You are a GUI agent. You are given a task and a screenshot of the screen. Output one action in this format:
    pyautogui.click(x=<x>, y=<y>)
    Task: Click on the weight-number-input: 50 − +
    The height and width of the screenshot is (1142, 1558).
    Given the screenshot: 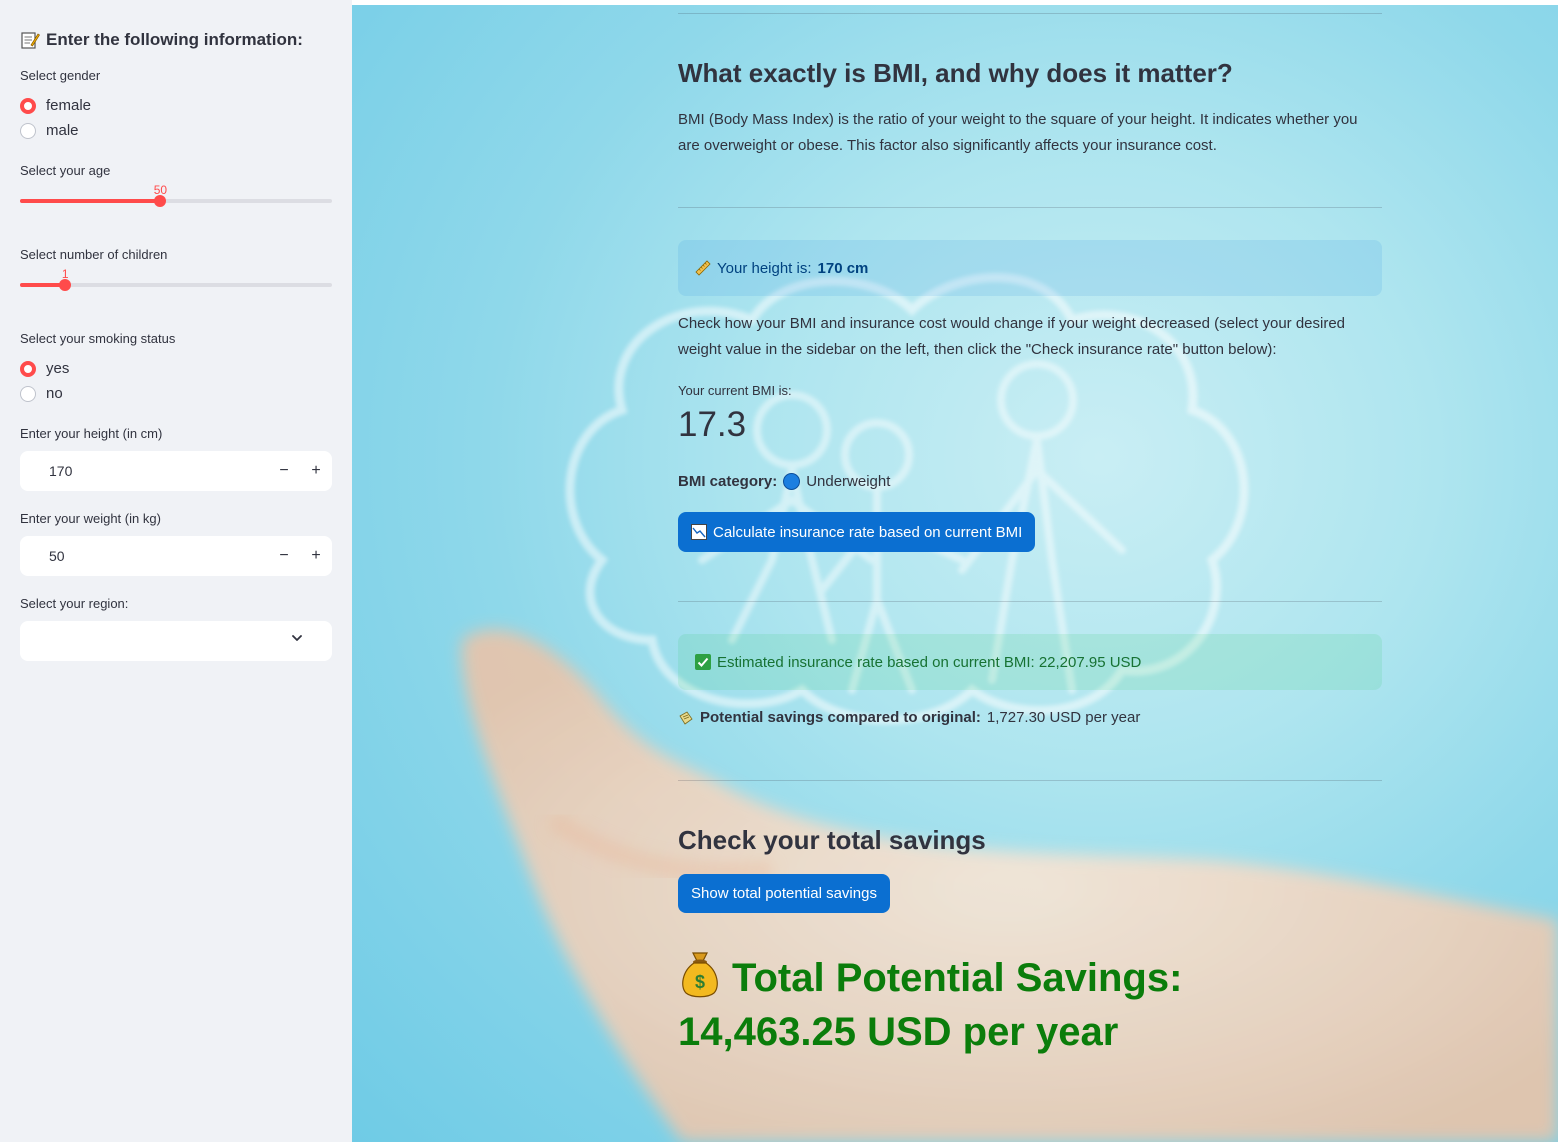 What is the action you would take?
    pyautogui.click(x=176, y=556)
    